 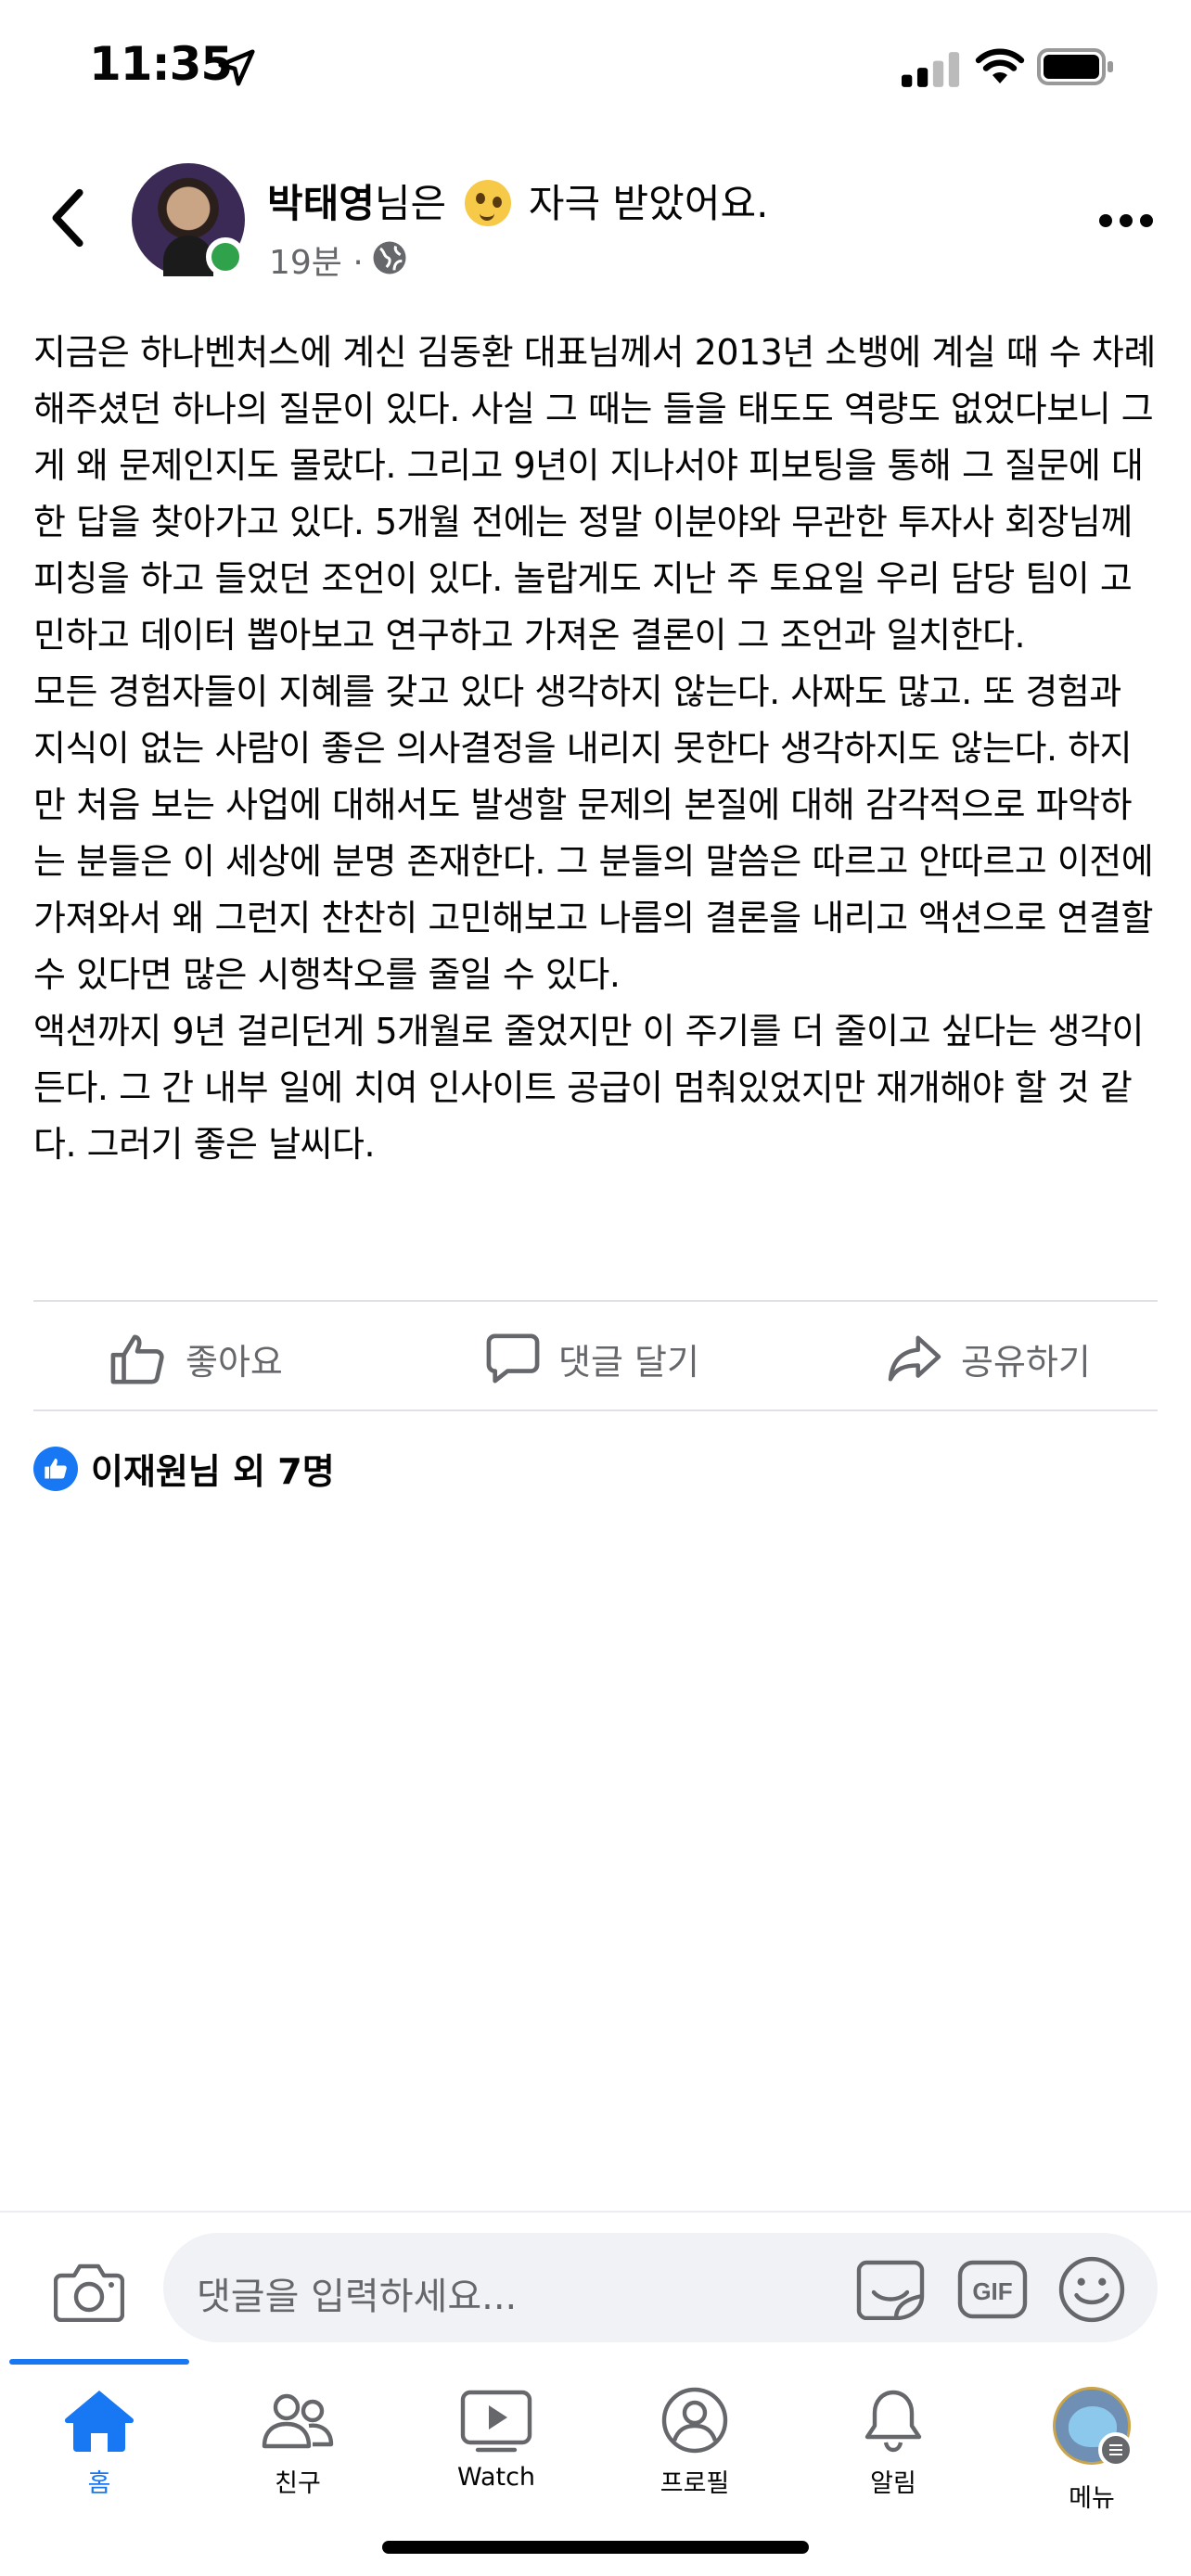 I want to click on inspired-emoji-icon, so click(x=488, y=203).